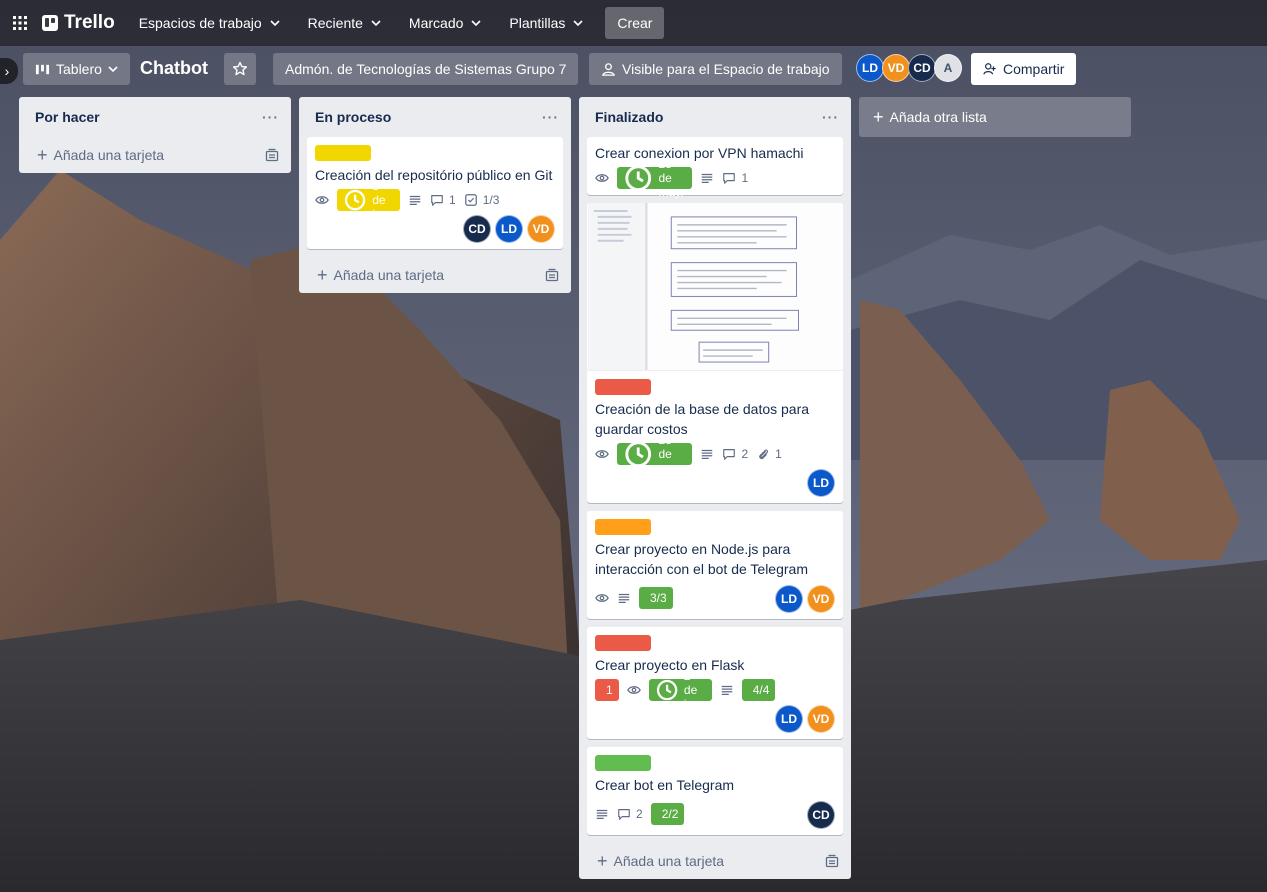 Image resolution: width=1267 pixels, height=892 pixels. What do you see at coordinates (665, 785) in the screenshot?
I see `card-title: Crear bot en Telegram` at bounding box center [665, 785].